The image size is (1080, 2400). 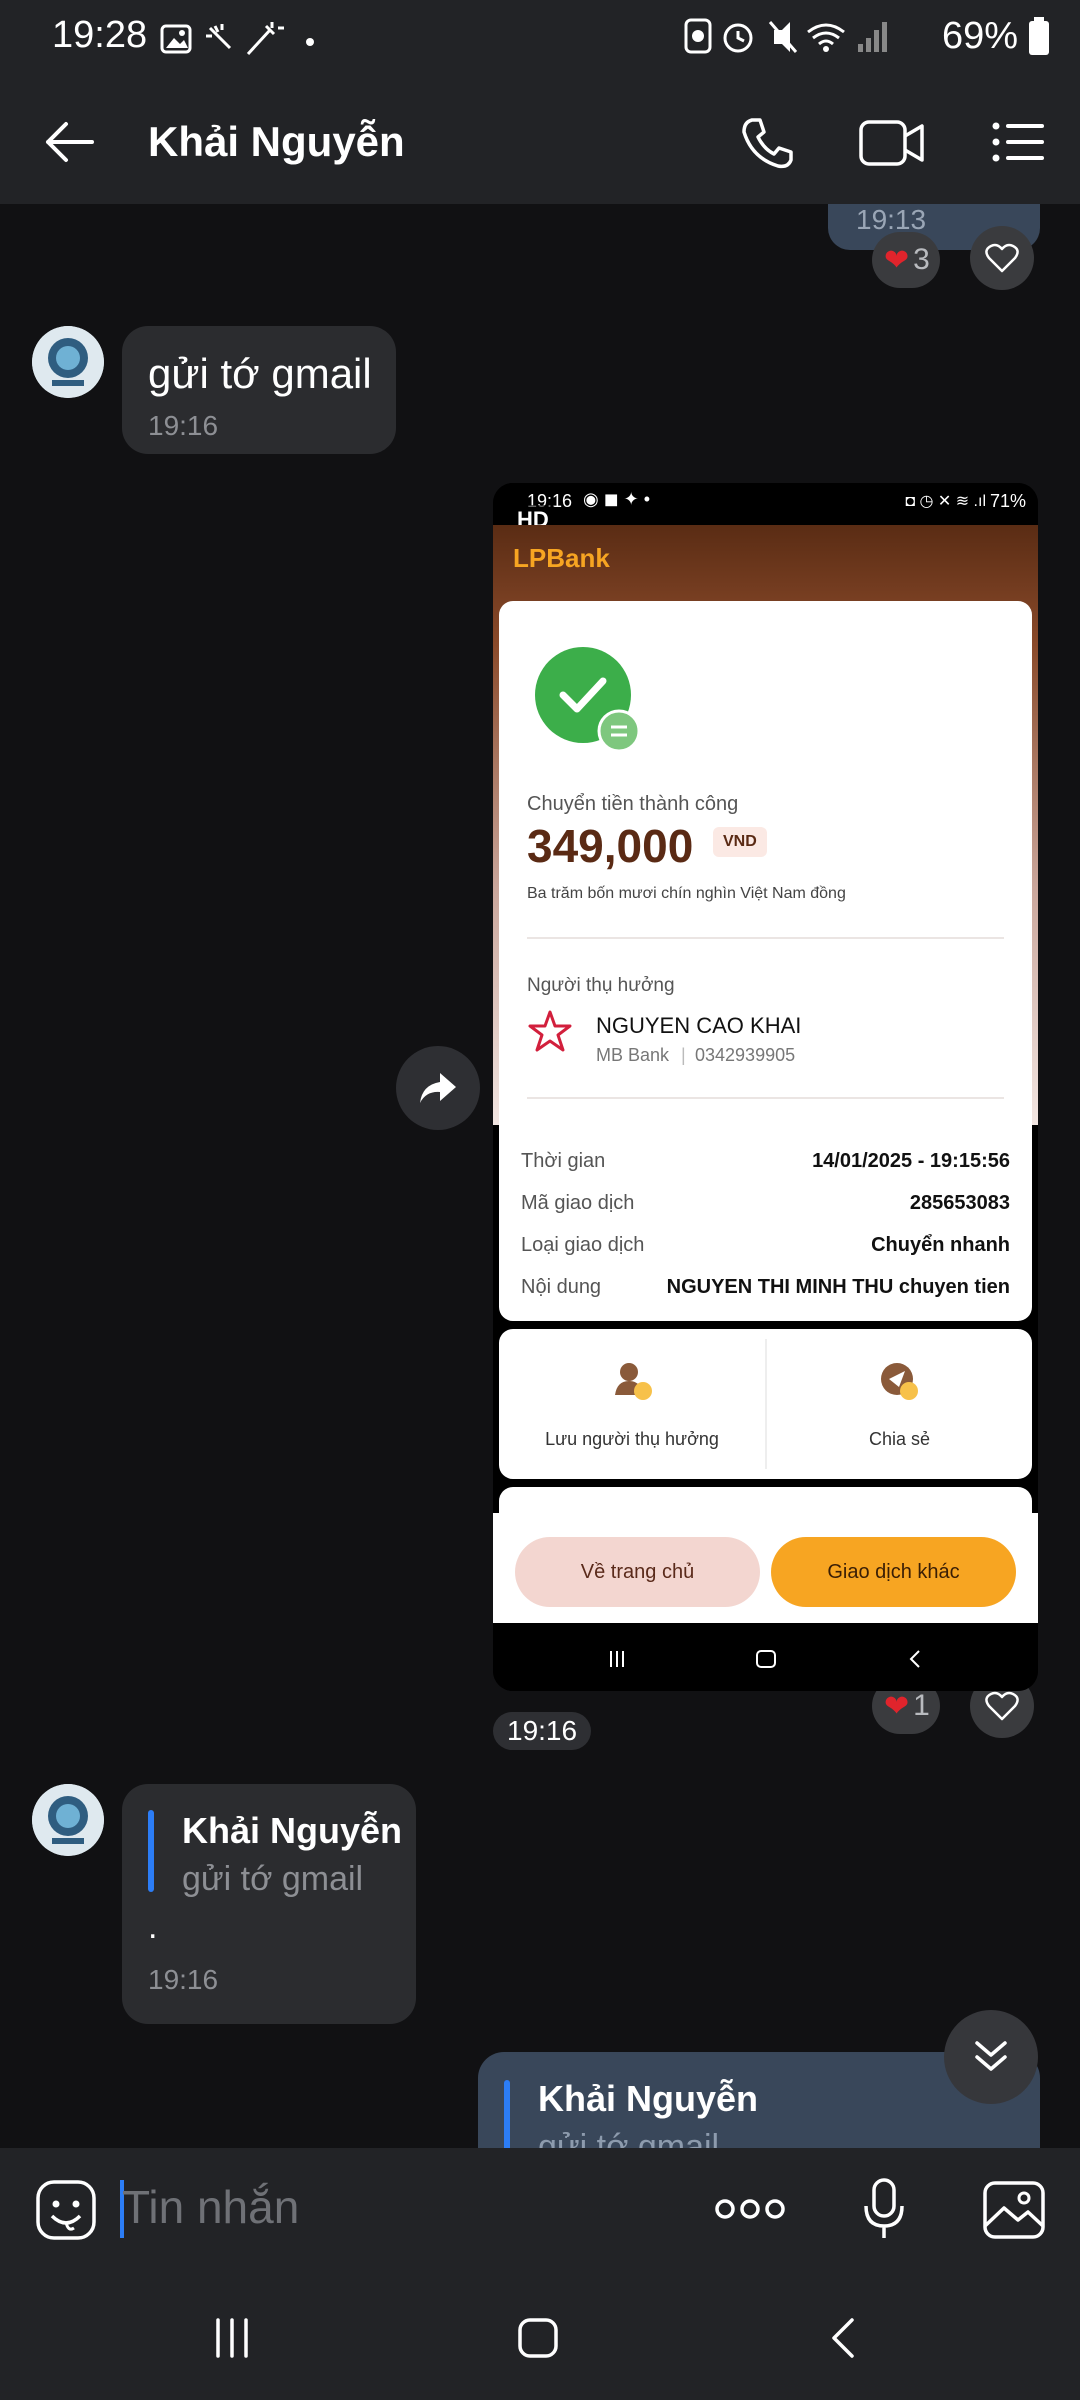 I want to click on reaction-count: 3, so click(x=921, y=259).